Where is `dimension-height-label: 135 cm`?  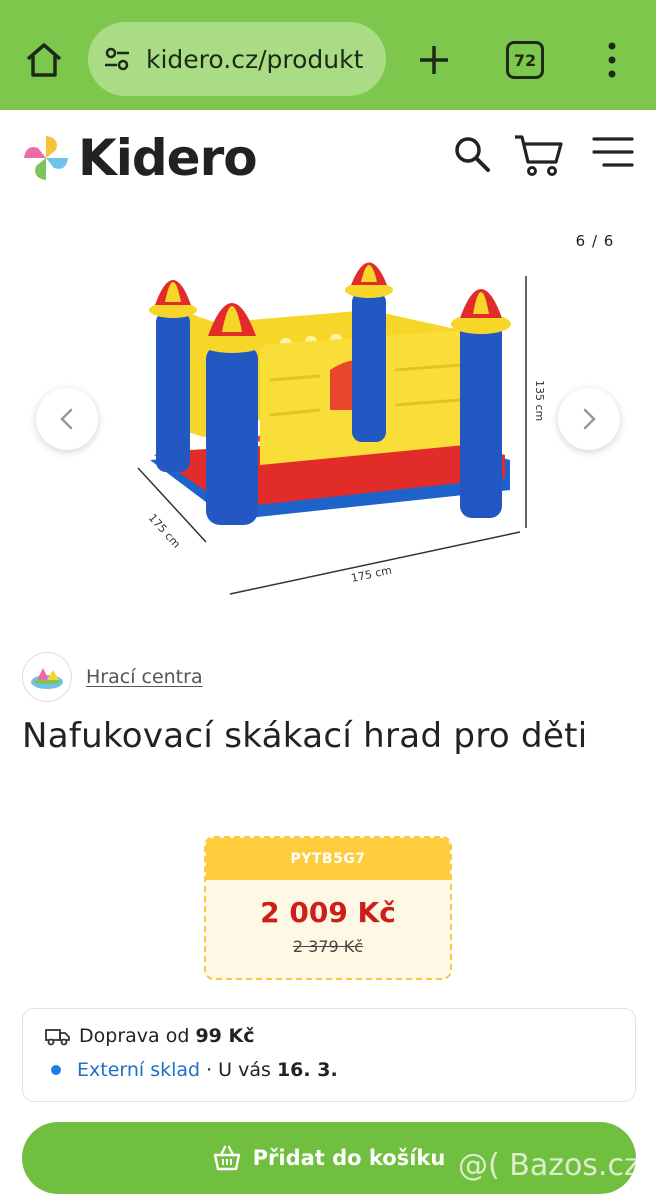 dimension-height-label: 135 cm is located at coordinates (539, 400).